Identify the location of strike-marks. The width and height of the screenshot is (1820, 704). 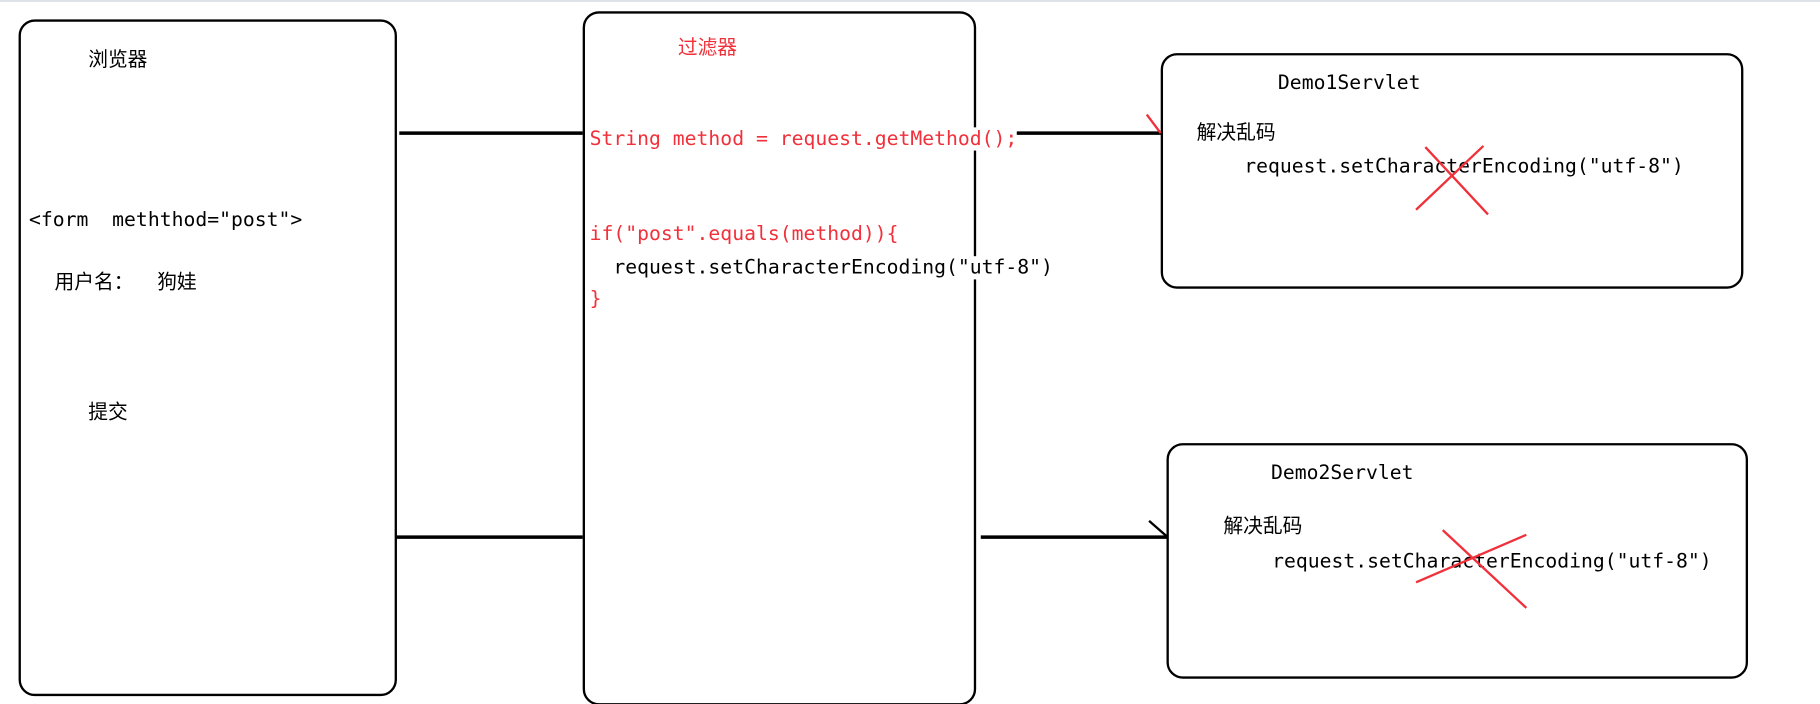
(1471, 377).